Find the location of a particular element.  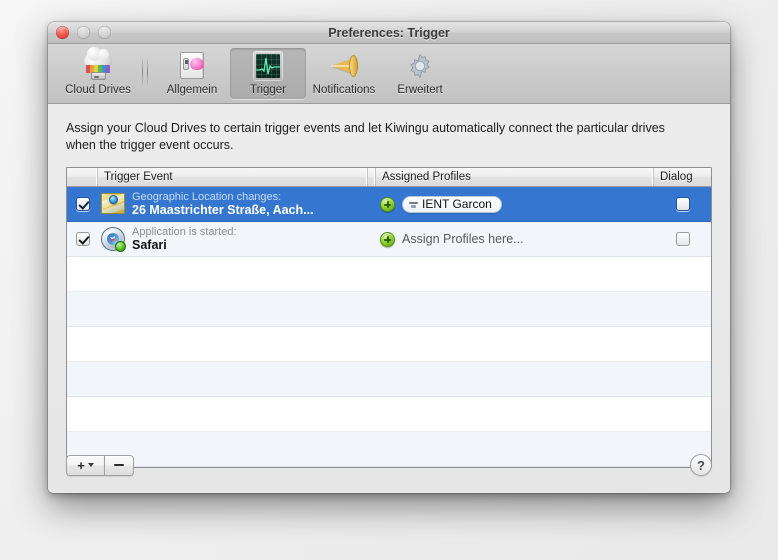

safari-app-icon is located at coordinates (113, 239).